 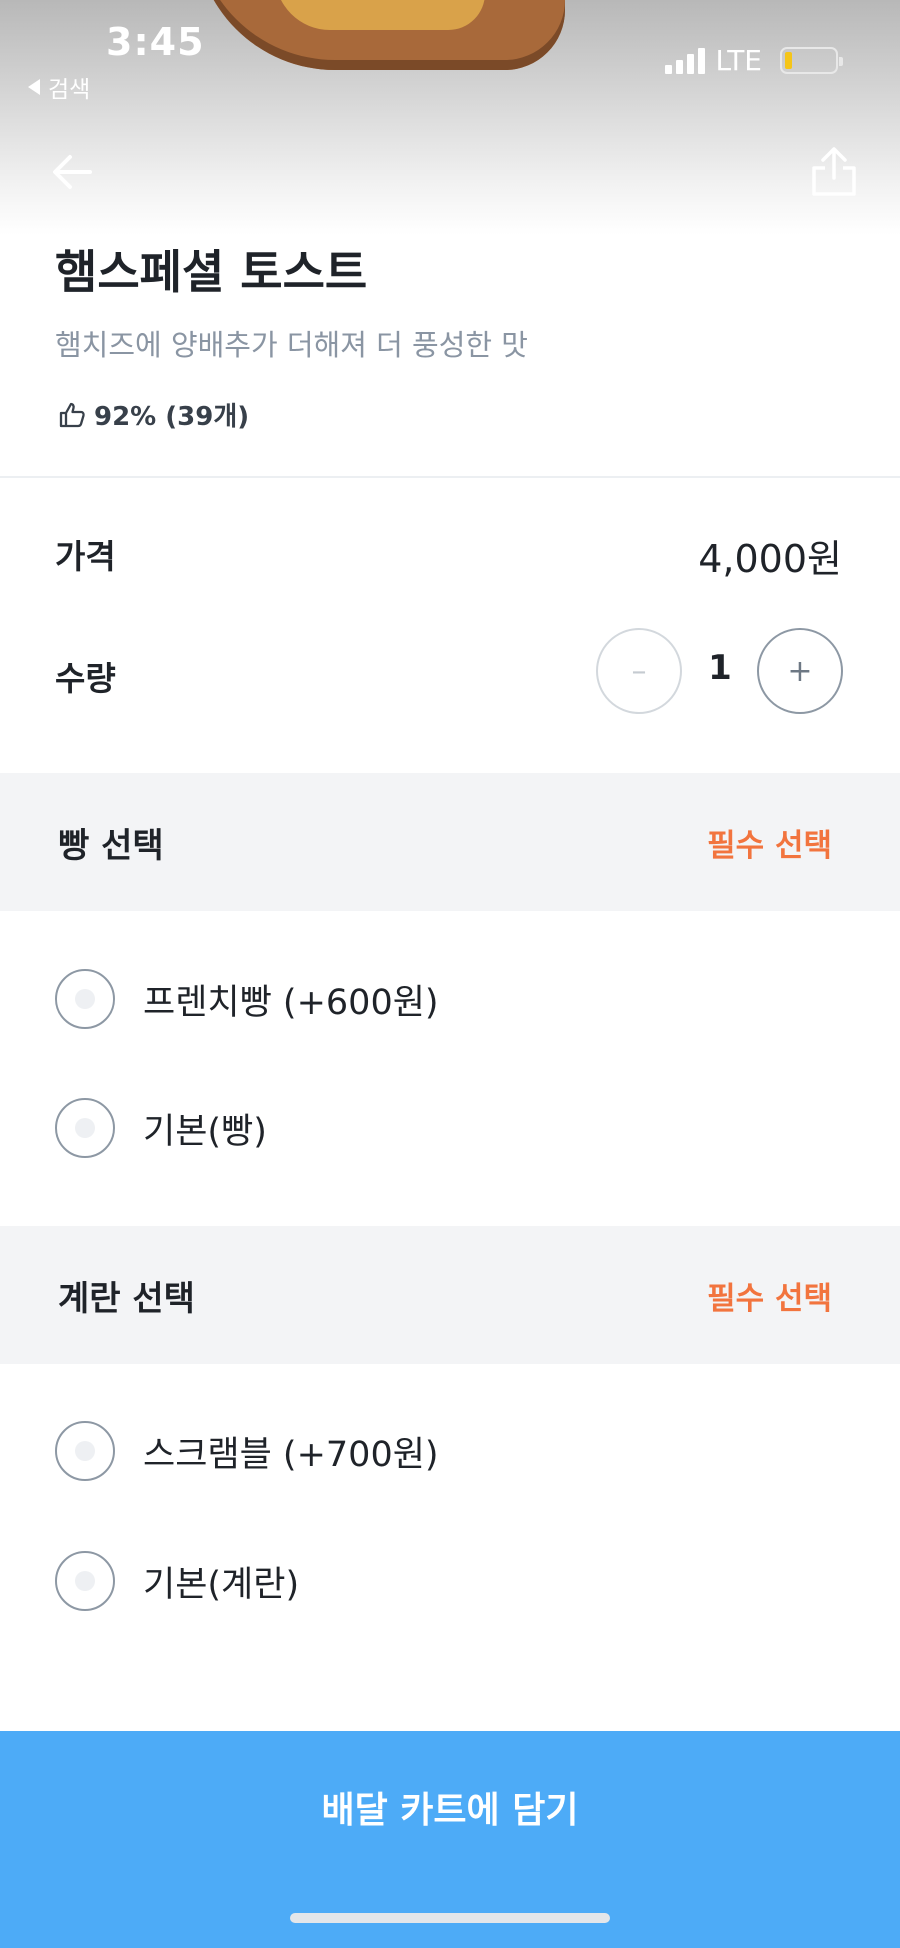 I want to click on share-icon, so click(x=834, y=172).